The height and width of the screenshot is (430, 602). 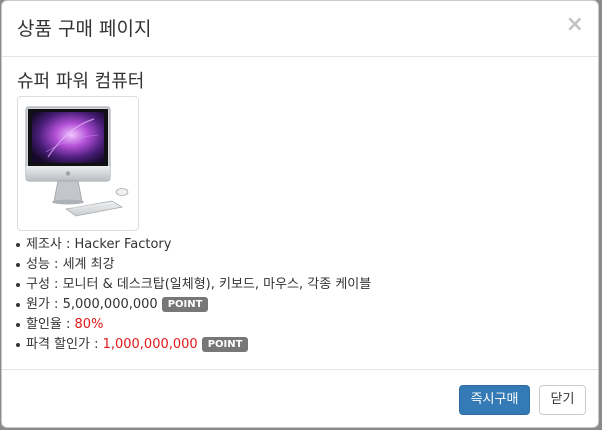 What do you see at coordinates (110, 304) in the screenshot?
I see `spec-original-price-value: 5,000,000,000` at bounding box center [110, 304].